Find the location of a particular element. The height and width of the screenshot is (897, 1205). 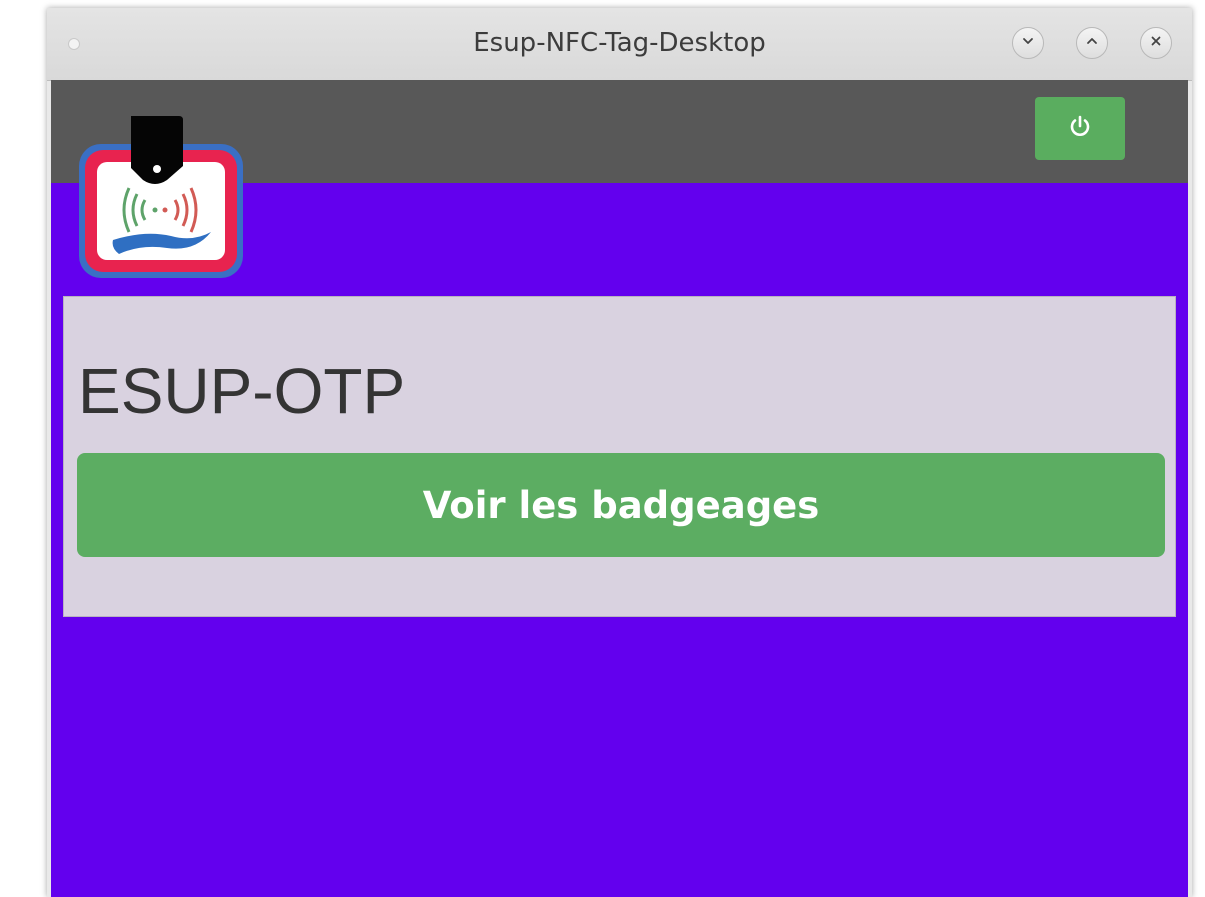

chevron-down-icon is located at coordinates (1028, 43).